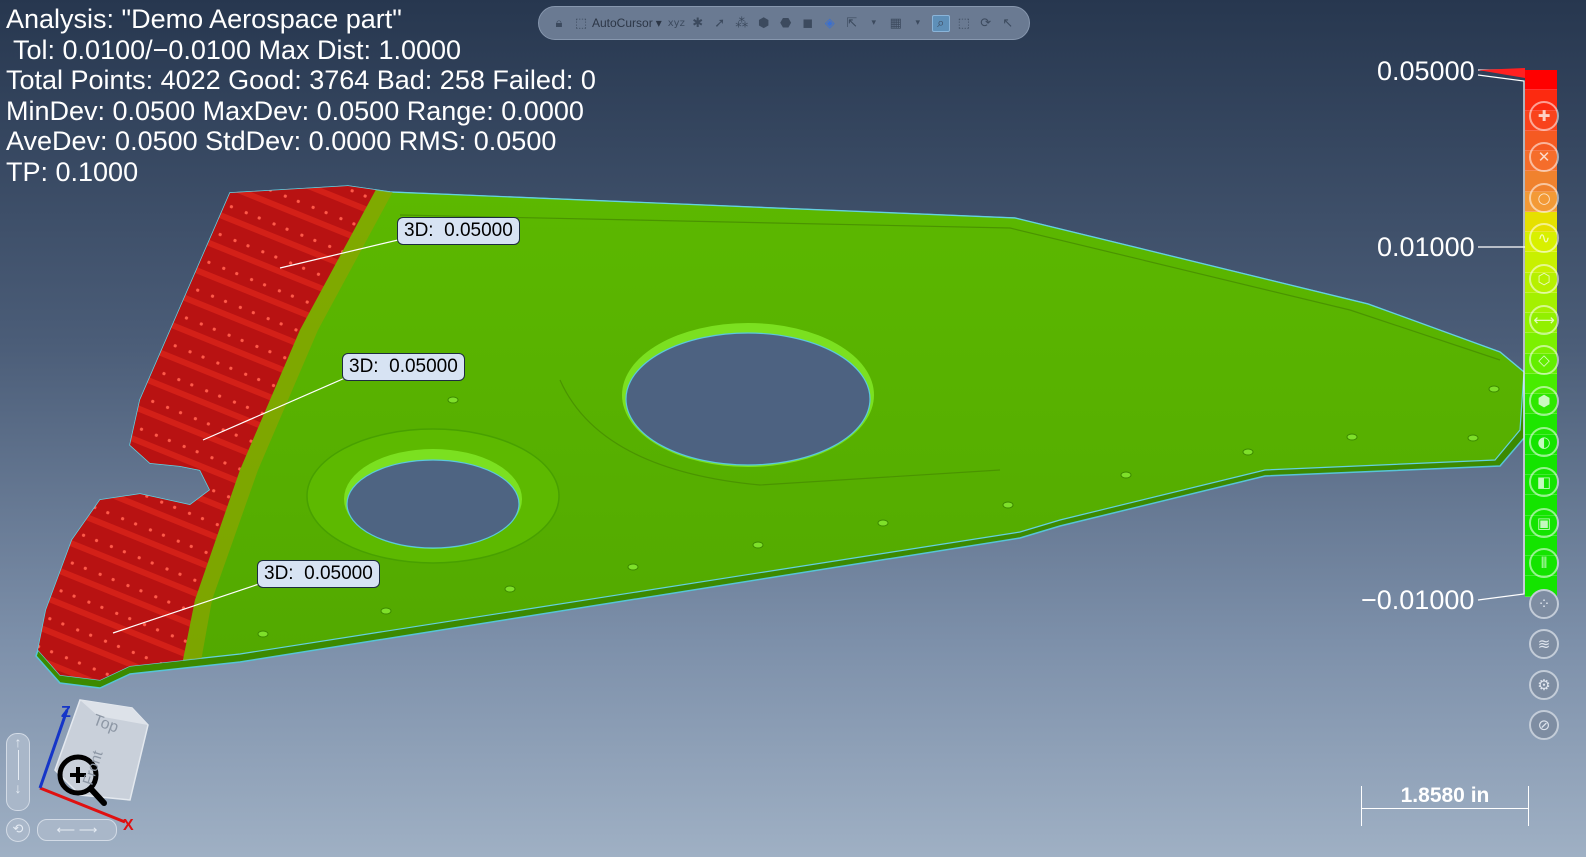  What do you see at coordinates (433, 504) in the screenshot?
I see `small-hole` at bounding box center [433, 504].